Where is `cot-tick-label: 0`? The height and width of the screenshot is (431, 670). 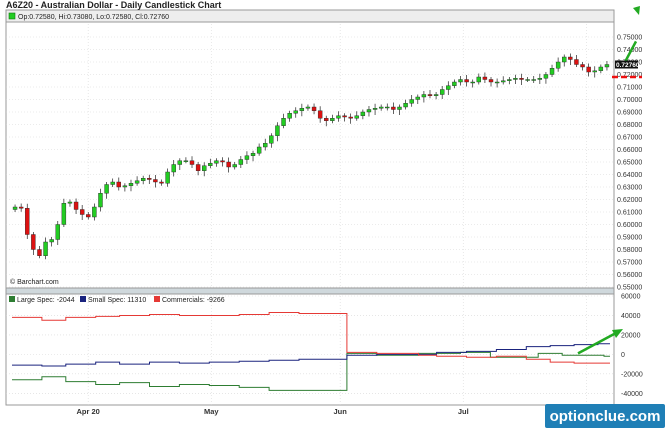 cot-tick-label: 0 is located at coordinates (623, 355).